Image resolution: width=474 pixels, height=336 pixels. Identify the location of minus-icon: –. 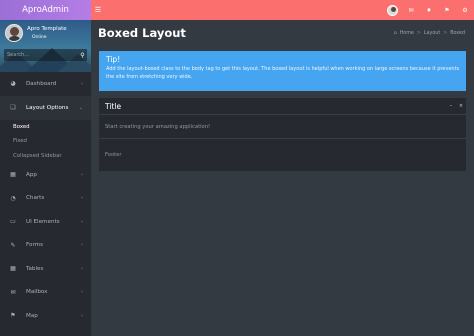
(451, 106).